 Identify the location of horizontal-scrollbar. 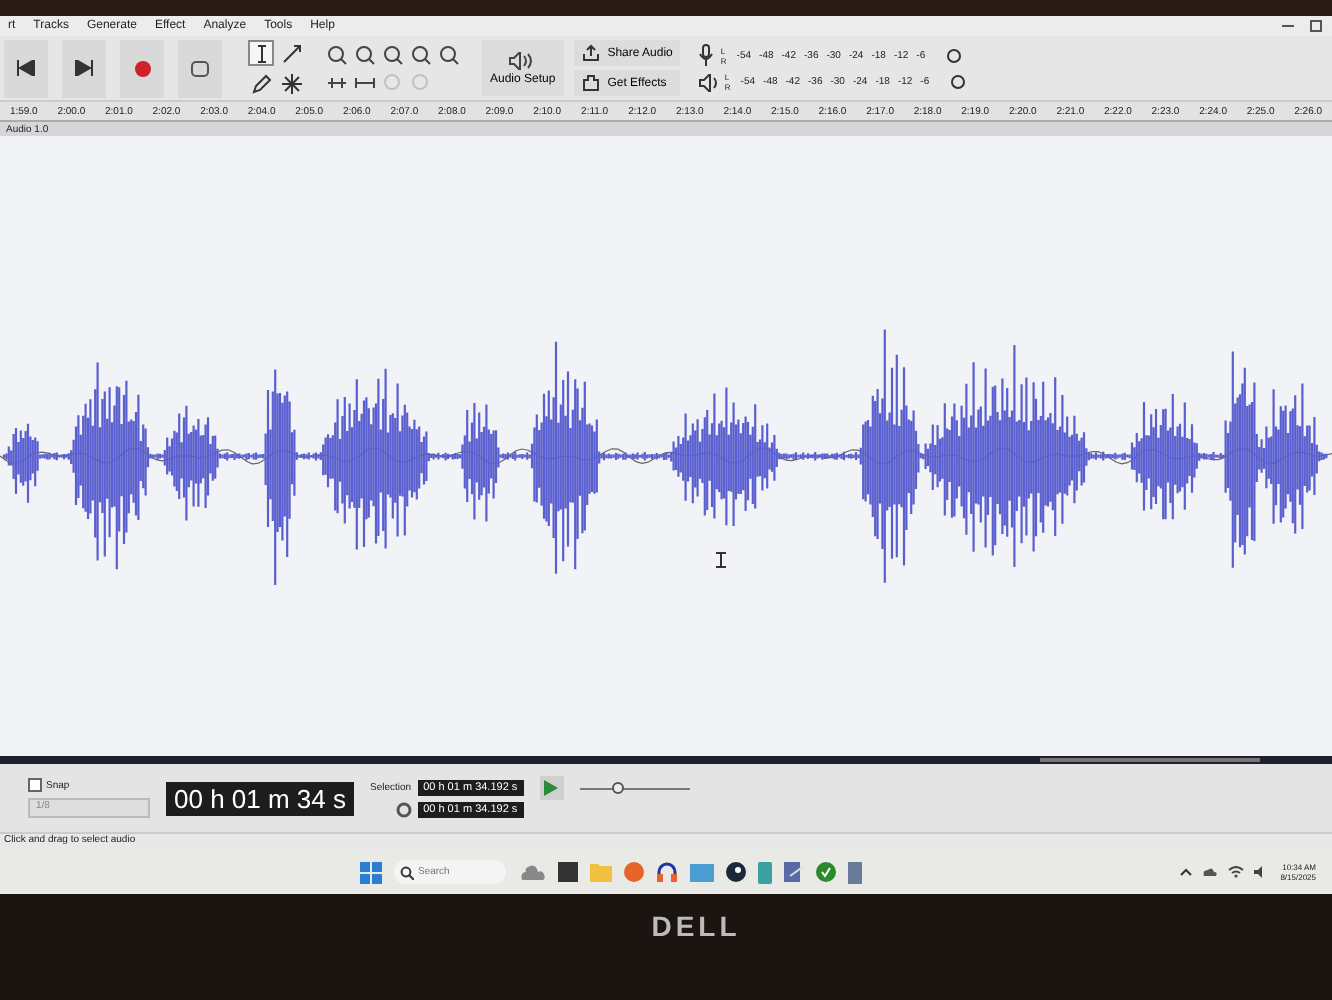
(1150, 760).